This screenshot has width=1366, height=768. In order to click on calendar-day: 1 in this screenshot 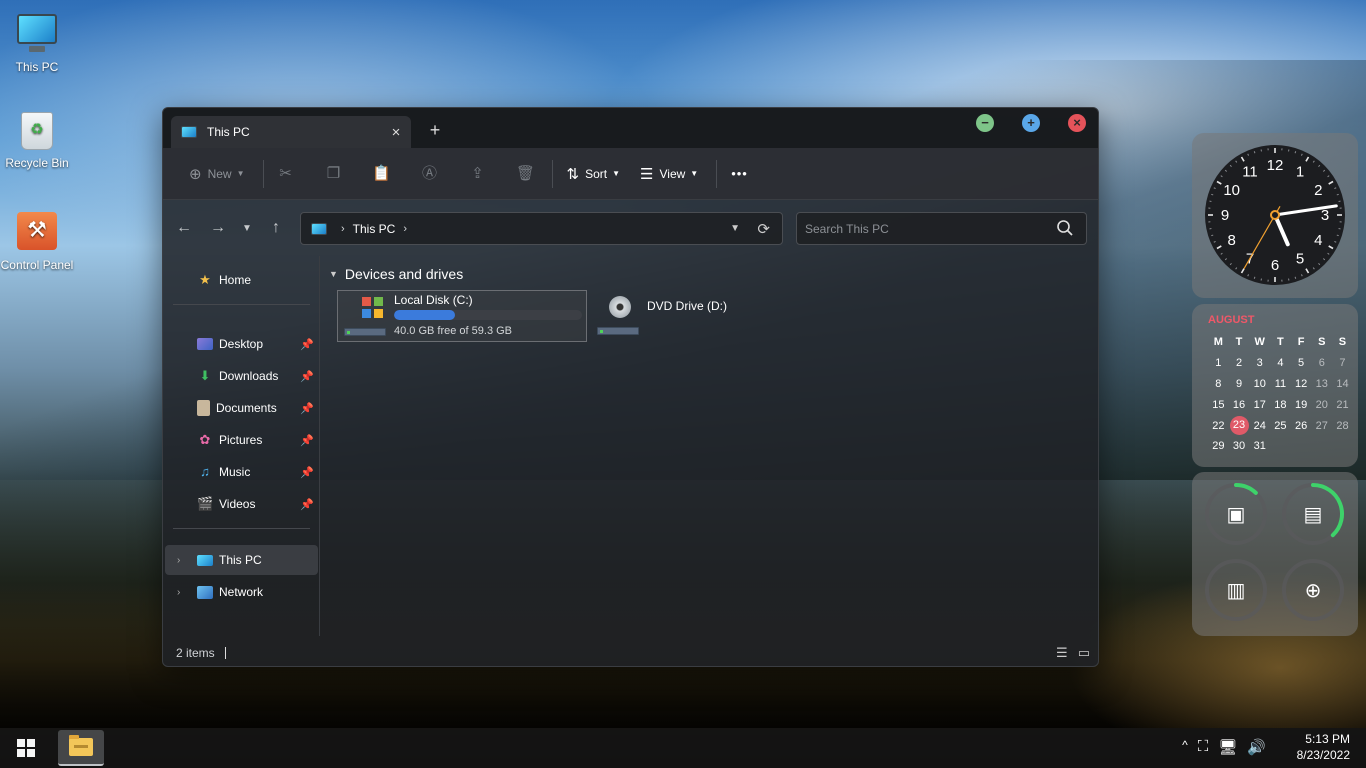, I will do `click(1218, 363)`.